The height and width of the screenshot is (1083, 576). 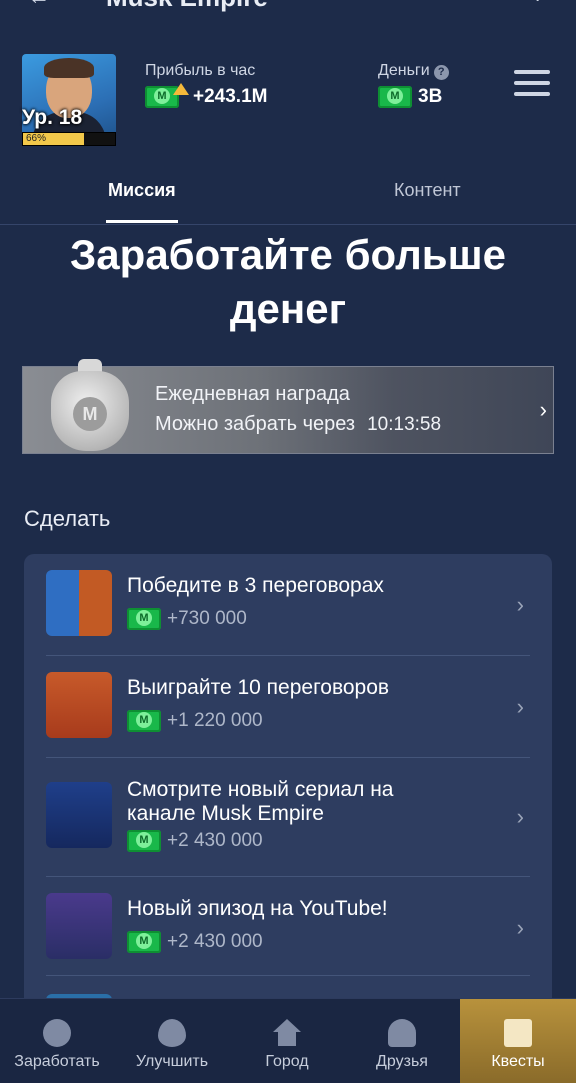 What do you see at coordinates (67, 518) in the screenshot?
I see `section-title: Сделать` at bounding box center [67, 518].